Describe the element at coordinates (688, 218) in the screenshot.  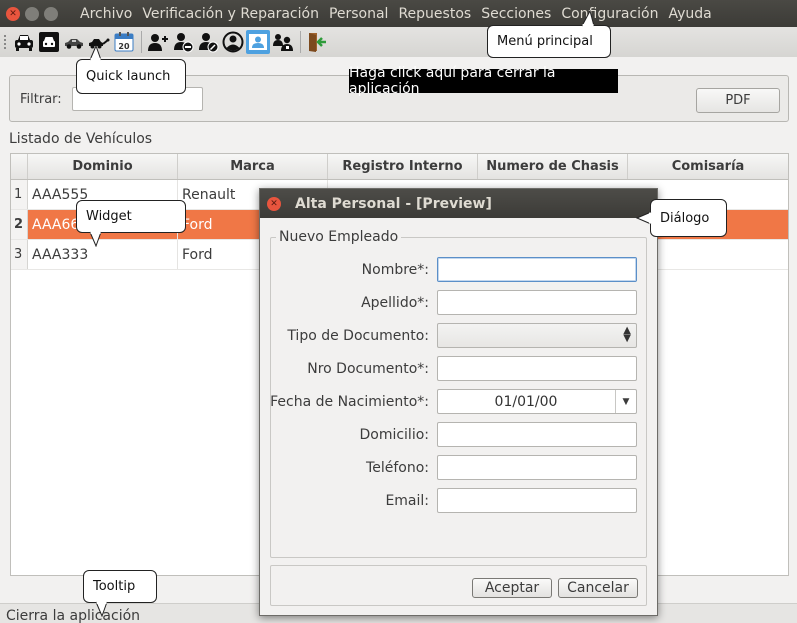
I see `callout-dialogo: Diálogo` at that location.